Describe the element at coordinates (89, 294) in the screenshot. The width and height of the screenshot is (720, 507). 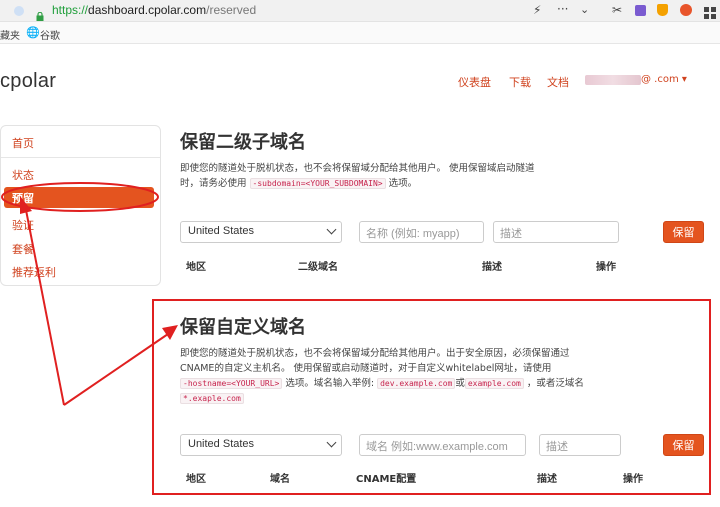
I see `annotation-overlay` at that location.